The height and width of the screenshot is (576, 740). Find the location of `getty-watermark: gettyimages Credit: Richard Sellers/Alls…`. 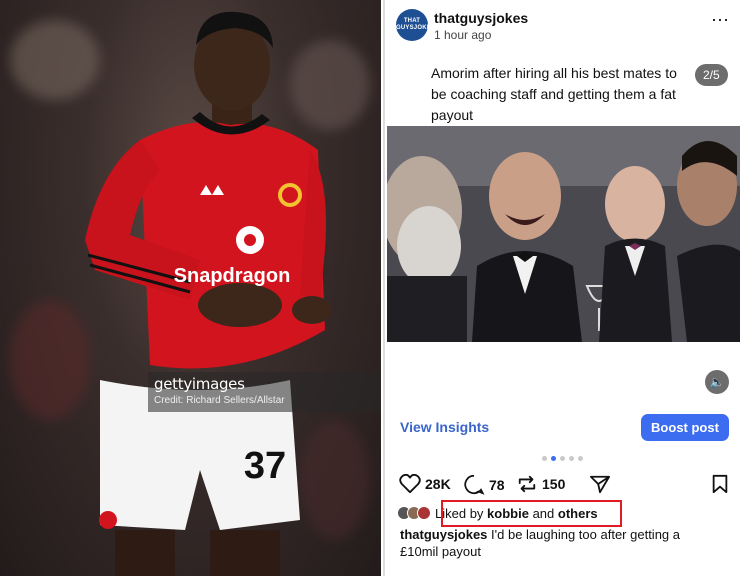

getty-watermark: gettyimages Credit: Richard Sellers/Alls… is located at coordinates (264, 392).